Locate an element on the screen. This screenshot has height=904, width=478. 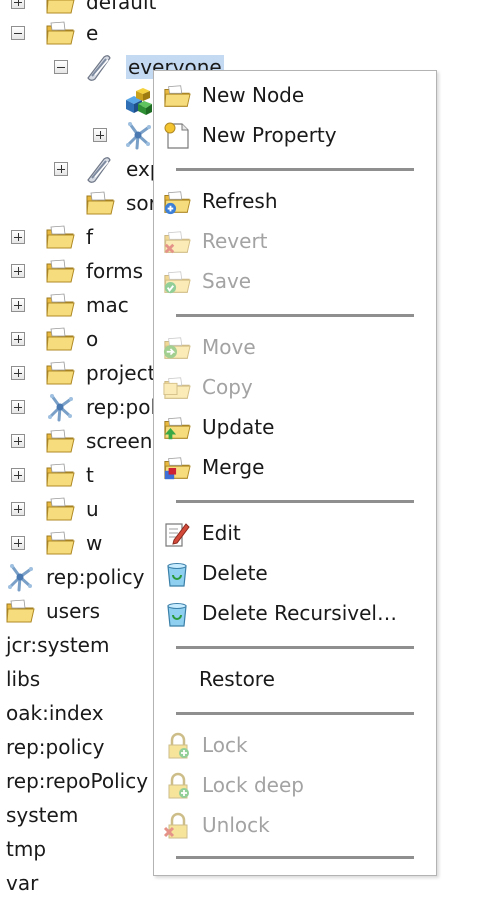
tree-node-label: oak:index is located at coordinates (55, 713).